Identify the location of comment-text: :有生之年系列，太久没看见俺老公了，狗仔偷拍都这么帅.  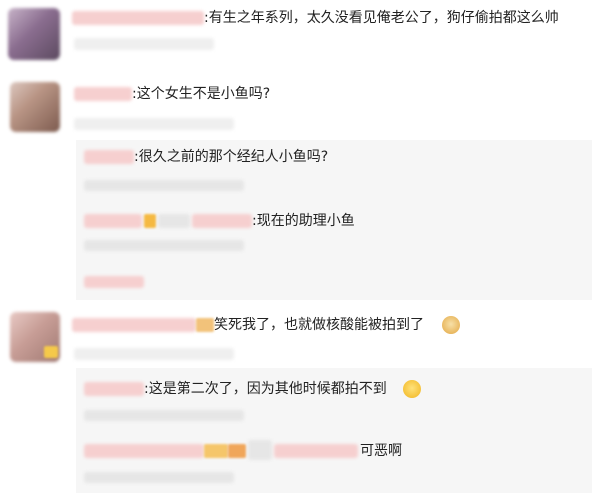
(381, 18).